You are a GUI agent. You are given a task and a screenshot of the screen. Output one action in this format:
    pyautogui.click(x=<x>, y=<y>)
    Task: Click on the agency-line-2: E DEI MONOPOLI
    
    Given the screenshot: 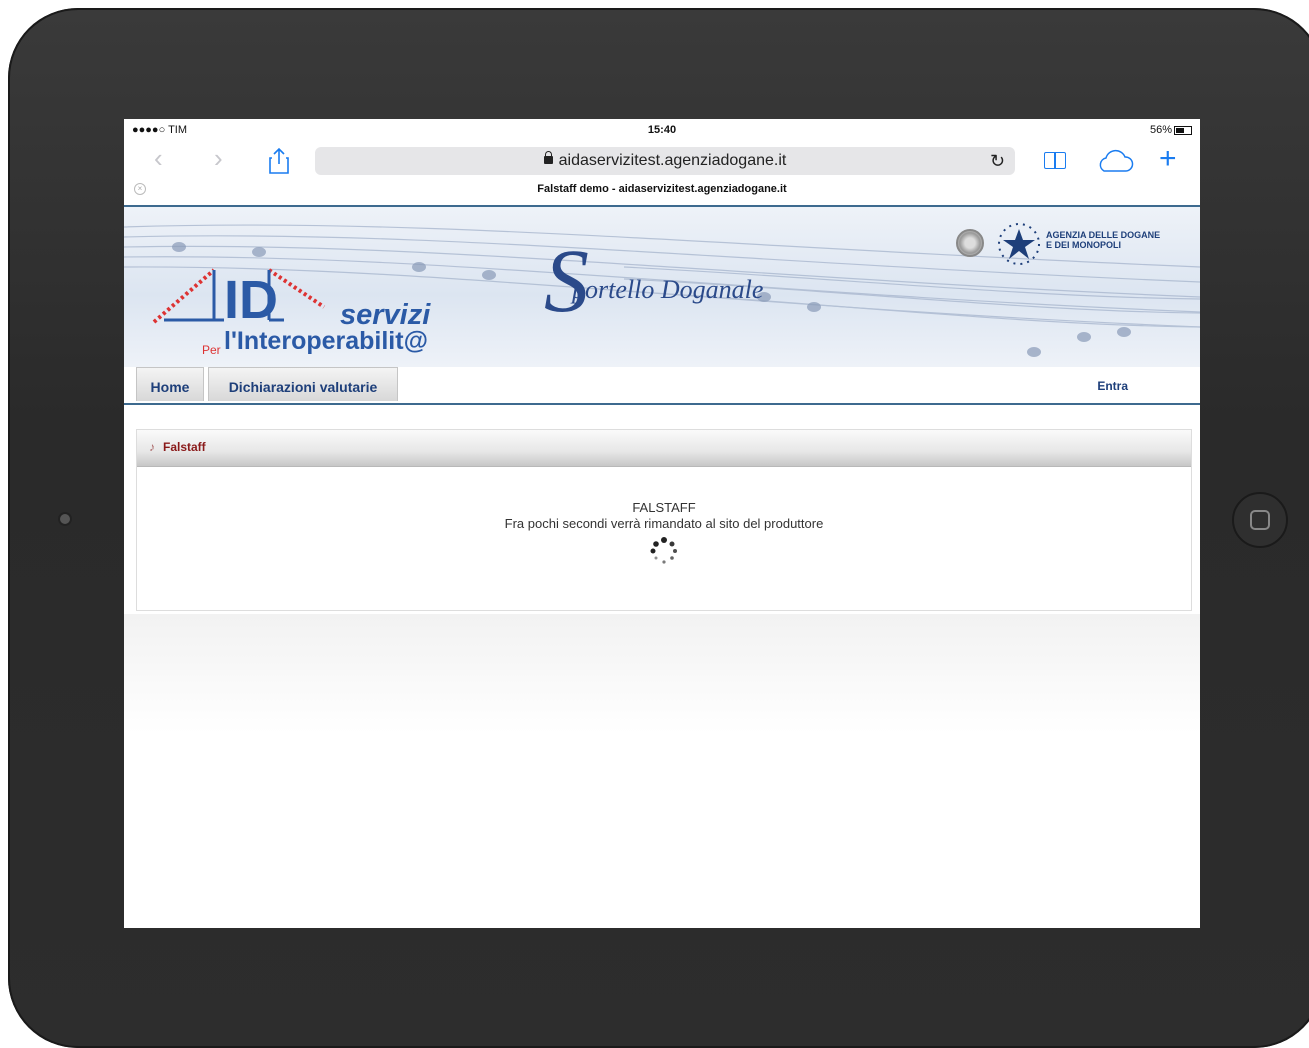 What is the action you would take?
    pyautogui.click(x=1084, y=245)
    